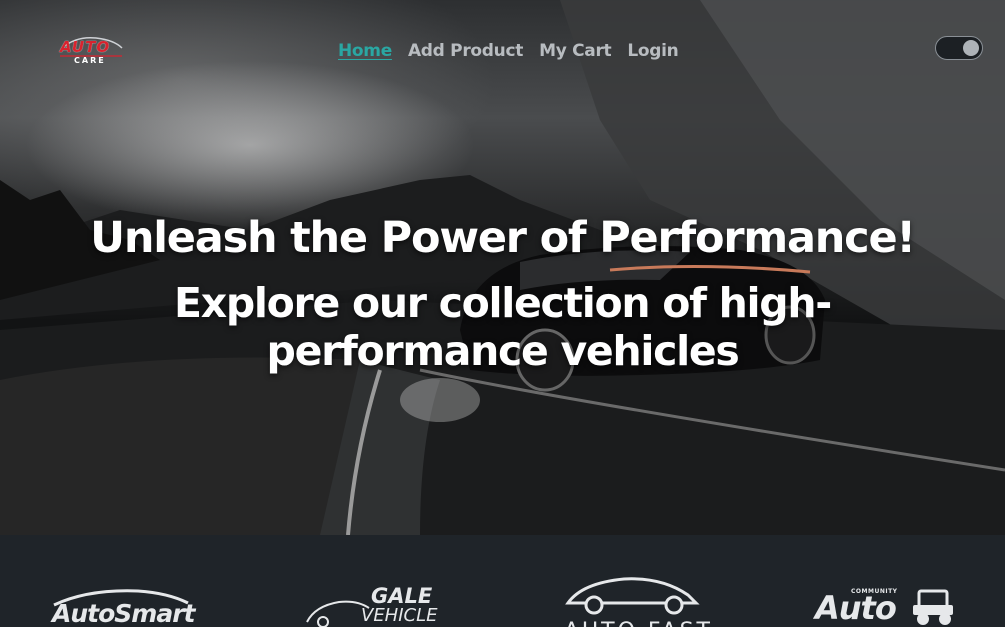 The width and height of the screenshot is (1005, 627). Describe the element at coordinates (90, 60) in the screenshot. I see `logo-bottom-text: CARE` at that location.